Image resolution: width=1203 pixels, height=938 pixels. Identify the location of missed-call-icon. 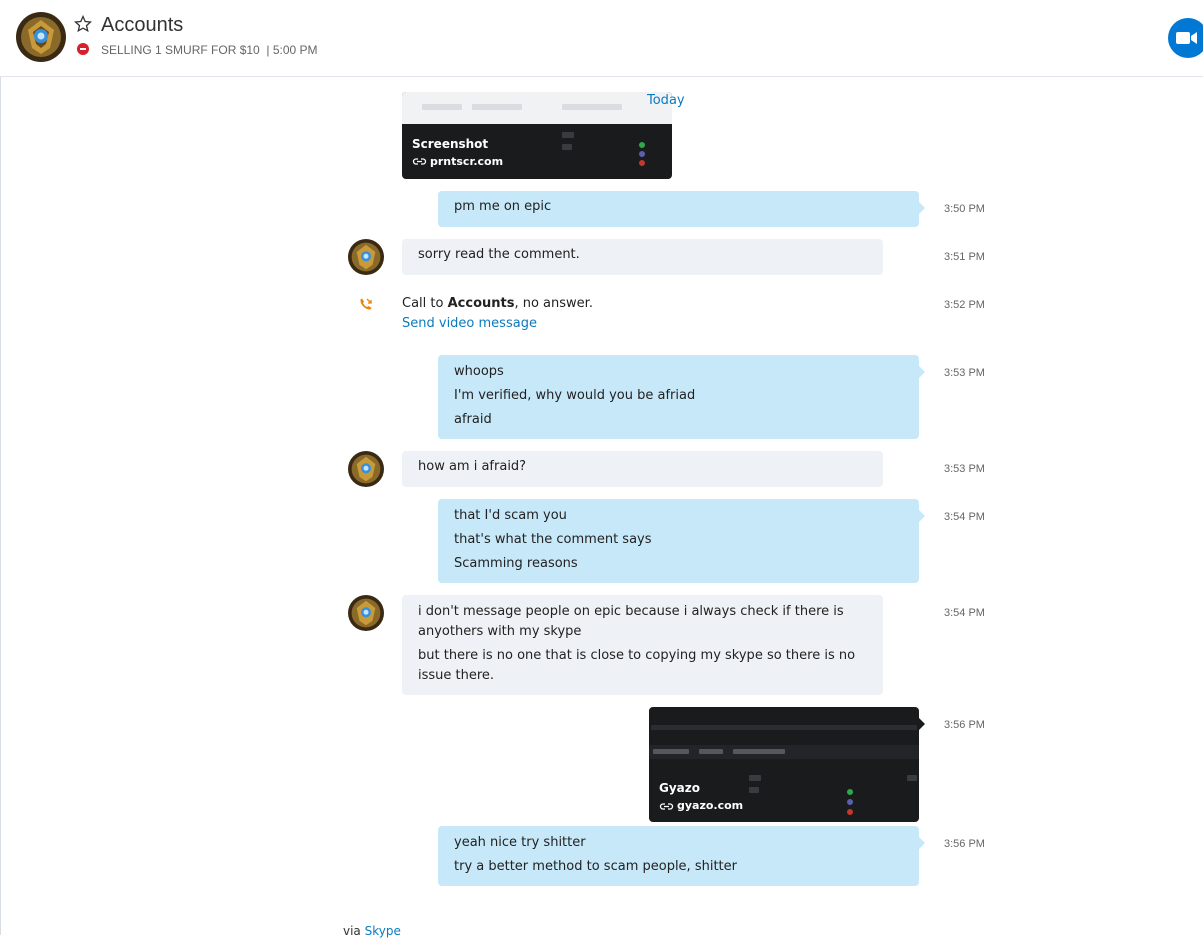
(366, 304).